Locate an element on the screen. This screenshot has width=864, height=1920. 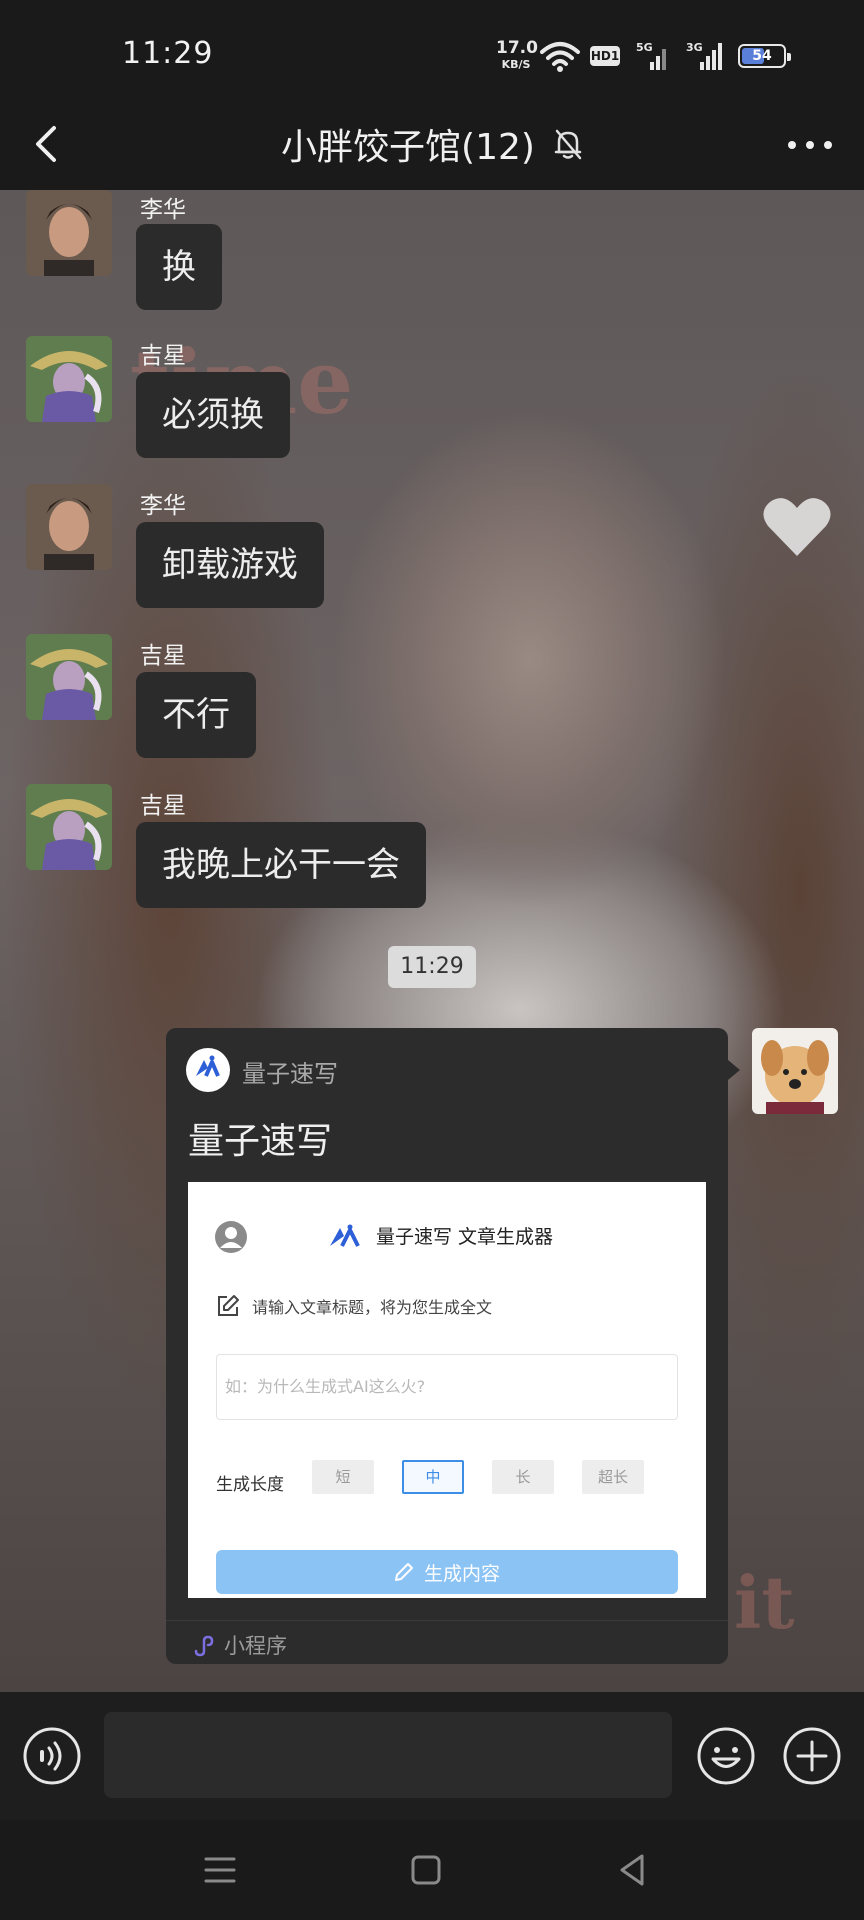
input-bar is located at coordinates (432, 1756).